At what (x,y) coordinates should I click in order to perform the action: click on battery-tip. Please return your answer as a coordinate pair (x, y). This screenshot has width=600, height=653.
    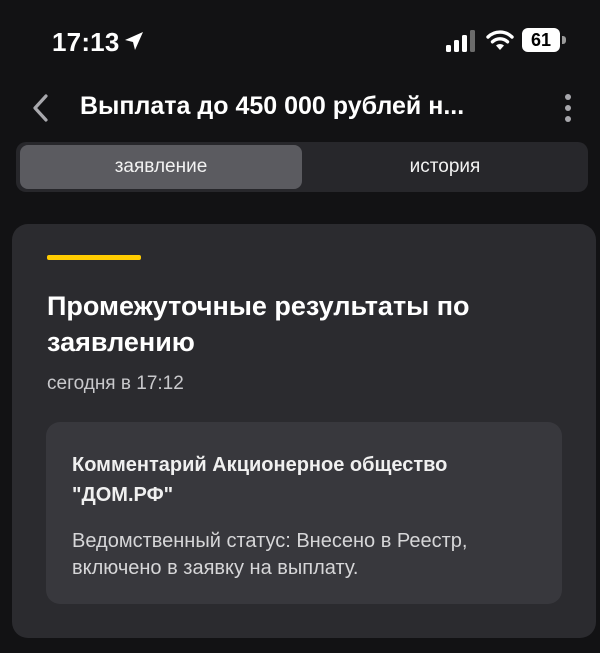
    Looking at the image, I should click on (564, 40).